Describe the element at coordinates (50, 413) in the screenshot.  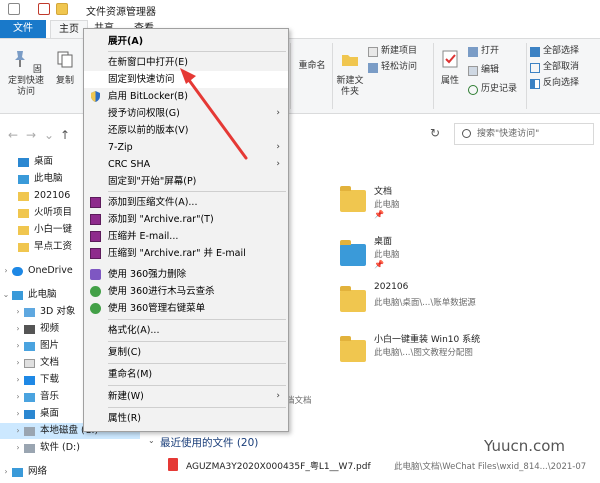
I see `nav-label: 桌面` at that location.